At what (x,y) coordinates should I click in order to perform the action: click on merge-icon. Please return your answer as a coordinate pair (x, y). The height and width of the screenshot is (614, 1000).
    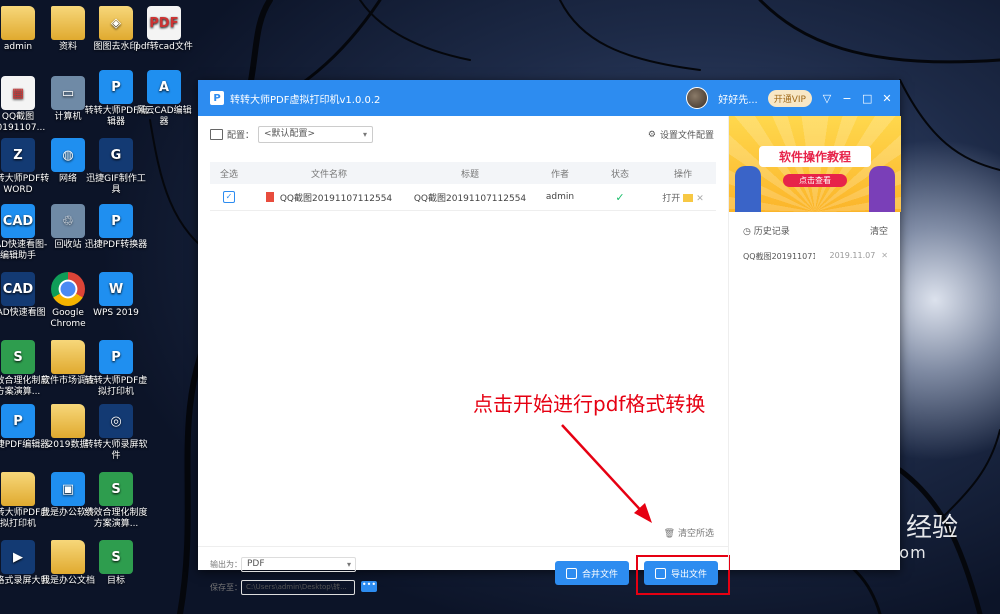
    Looking at the image, I should click on (571, 573).